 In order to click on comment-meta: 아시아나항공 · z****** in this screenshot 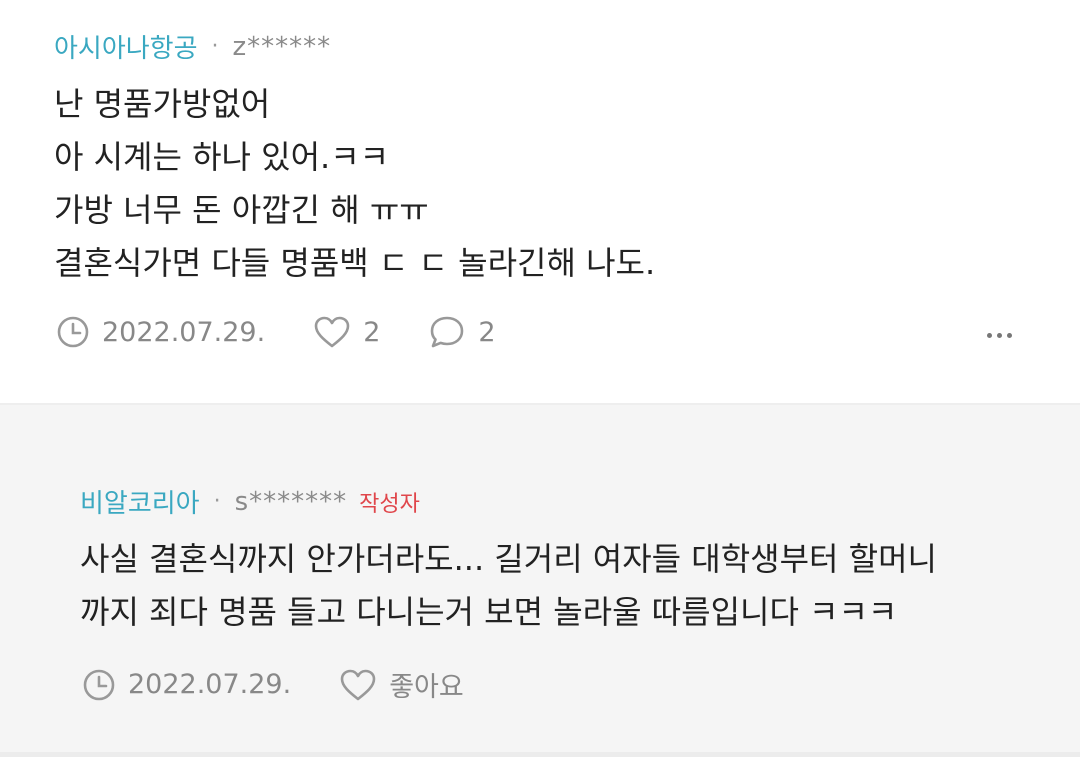, I will do `click(192, 46)`.